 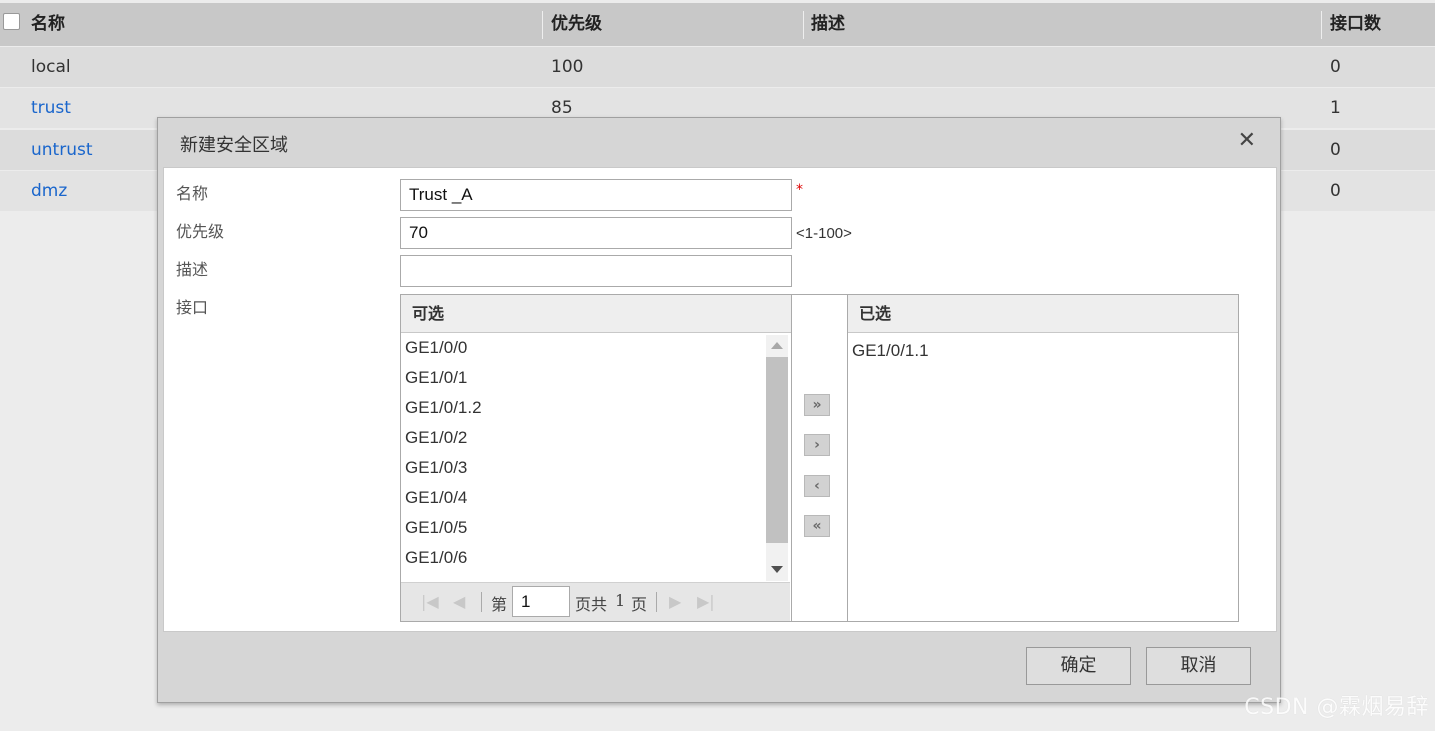 What do you see at coordinates (582, 468) in the screenshot?
I see `list-item: GE1/0/3` at bounding box center [582, 468].